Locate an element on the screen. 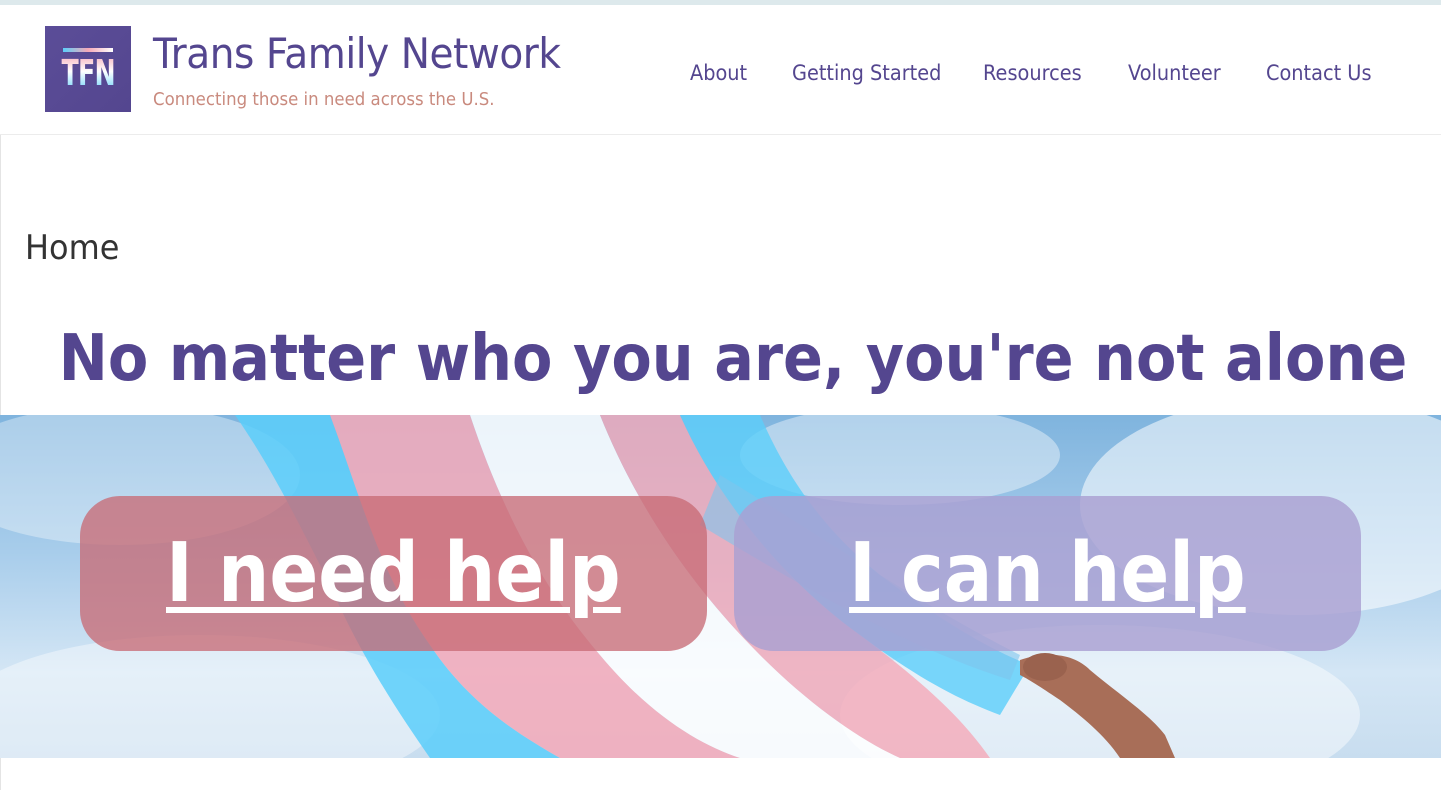  breadcrumb: Home is located at coordinates (72, 248).